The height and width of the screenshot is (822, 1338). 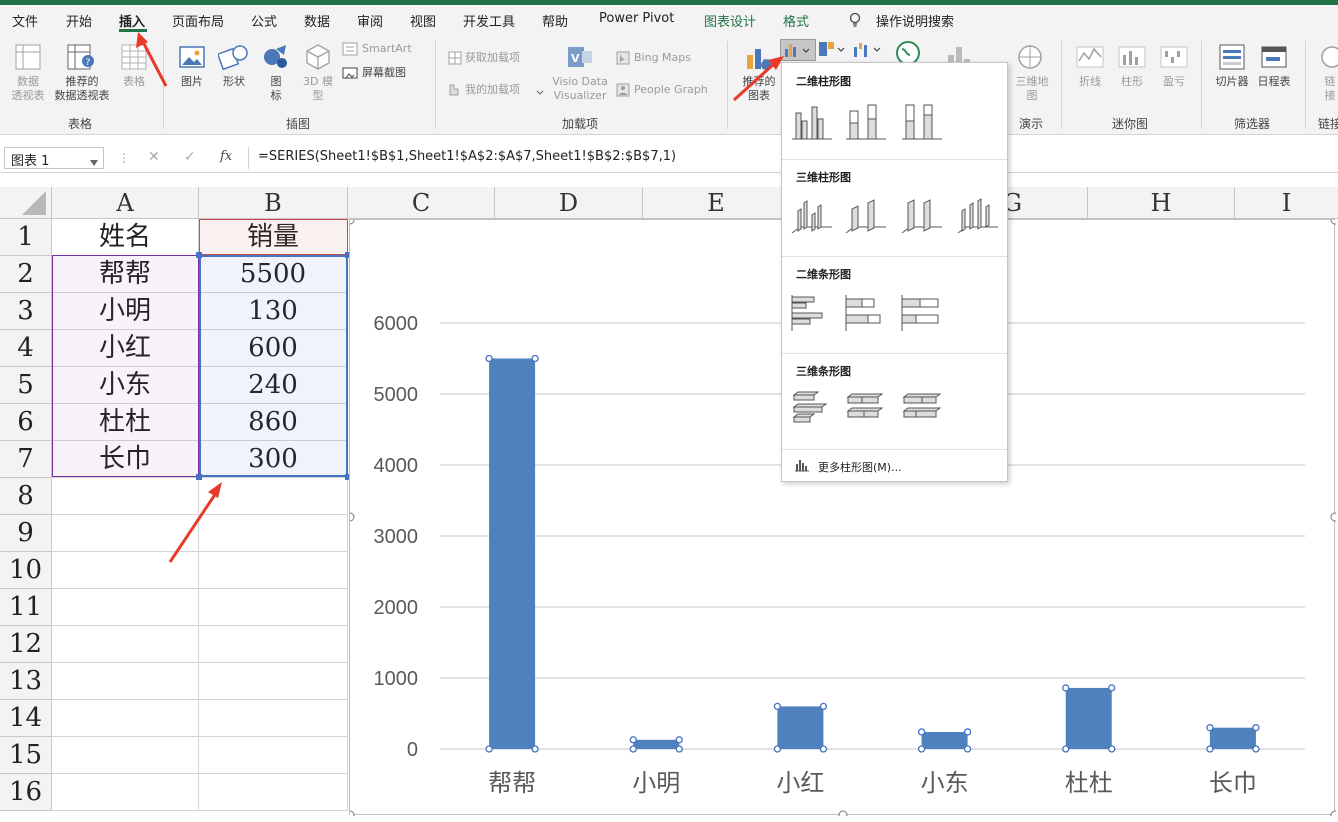 What do you see at coordinates (318, 58) in the screenshot?
I see `3d-model-icon` at bounding box center [318, 58].